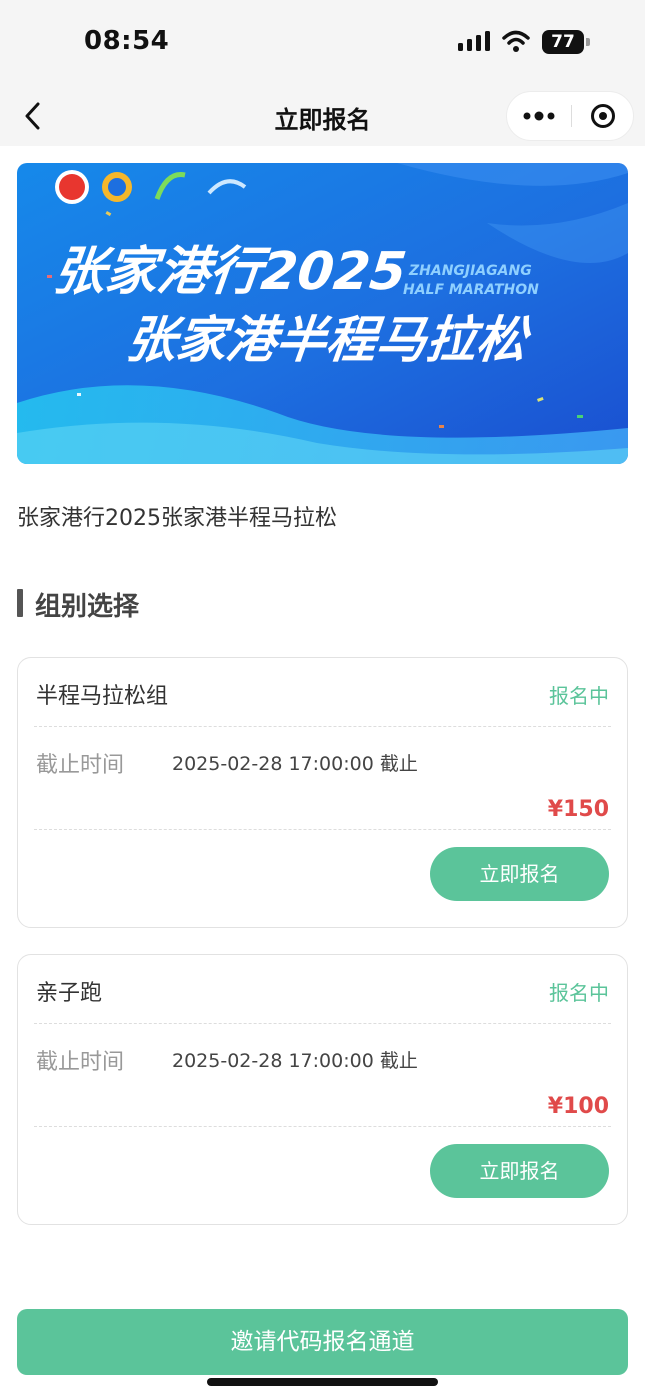 The height and width of the screenshot is (1398, 645). Describe the element at coordinates (322, 117) in the screenshot. I see `nav-bar: 立即报名` at that location.